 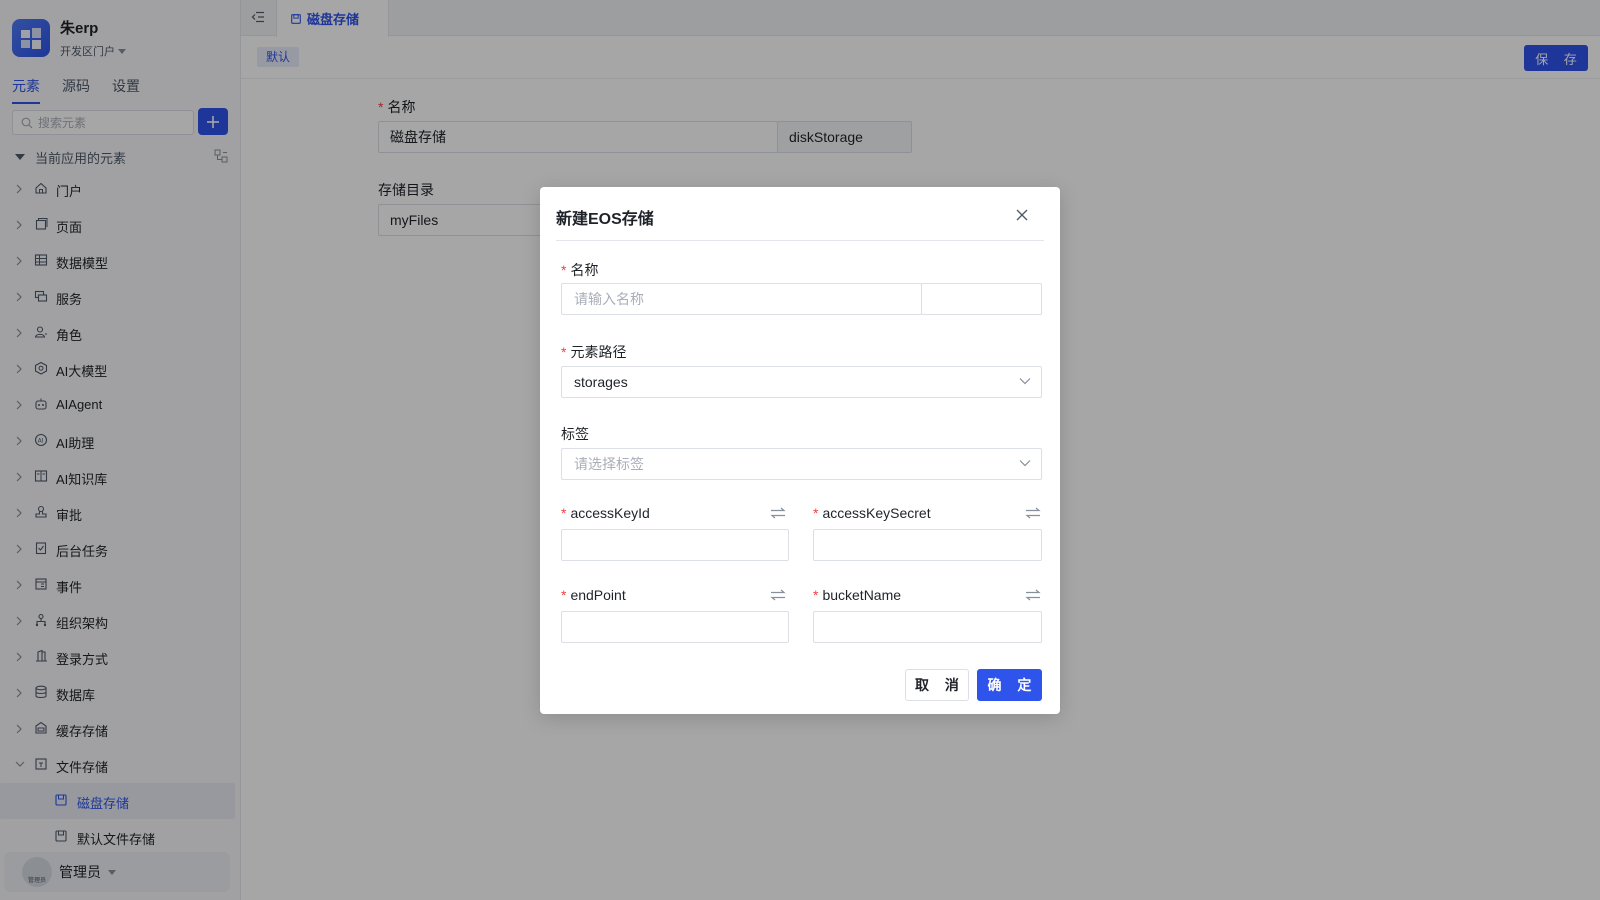 I want to click on name-input, so click(x=741, y=299).